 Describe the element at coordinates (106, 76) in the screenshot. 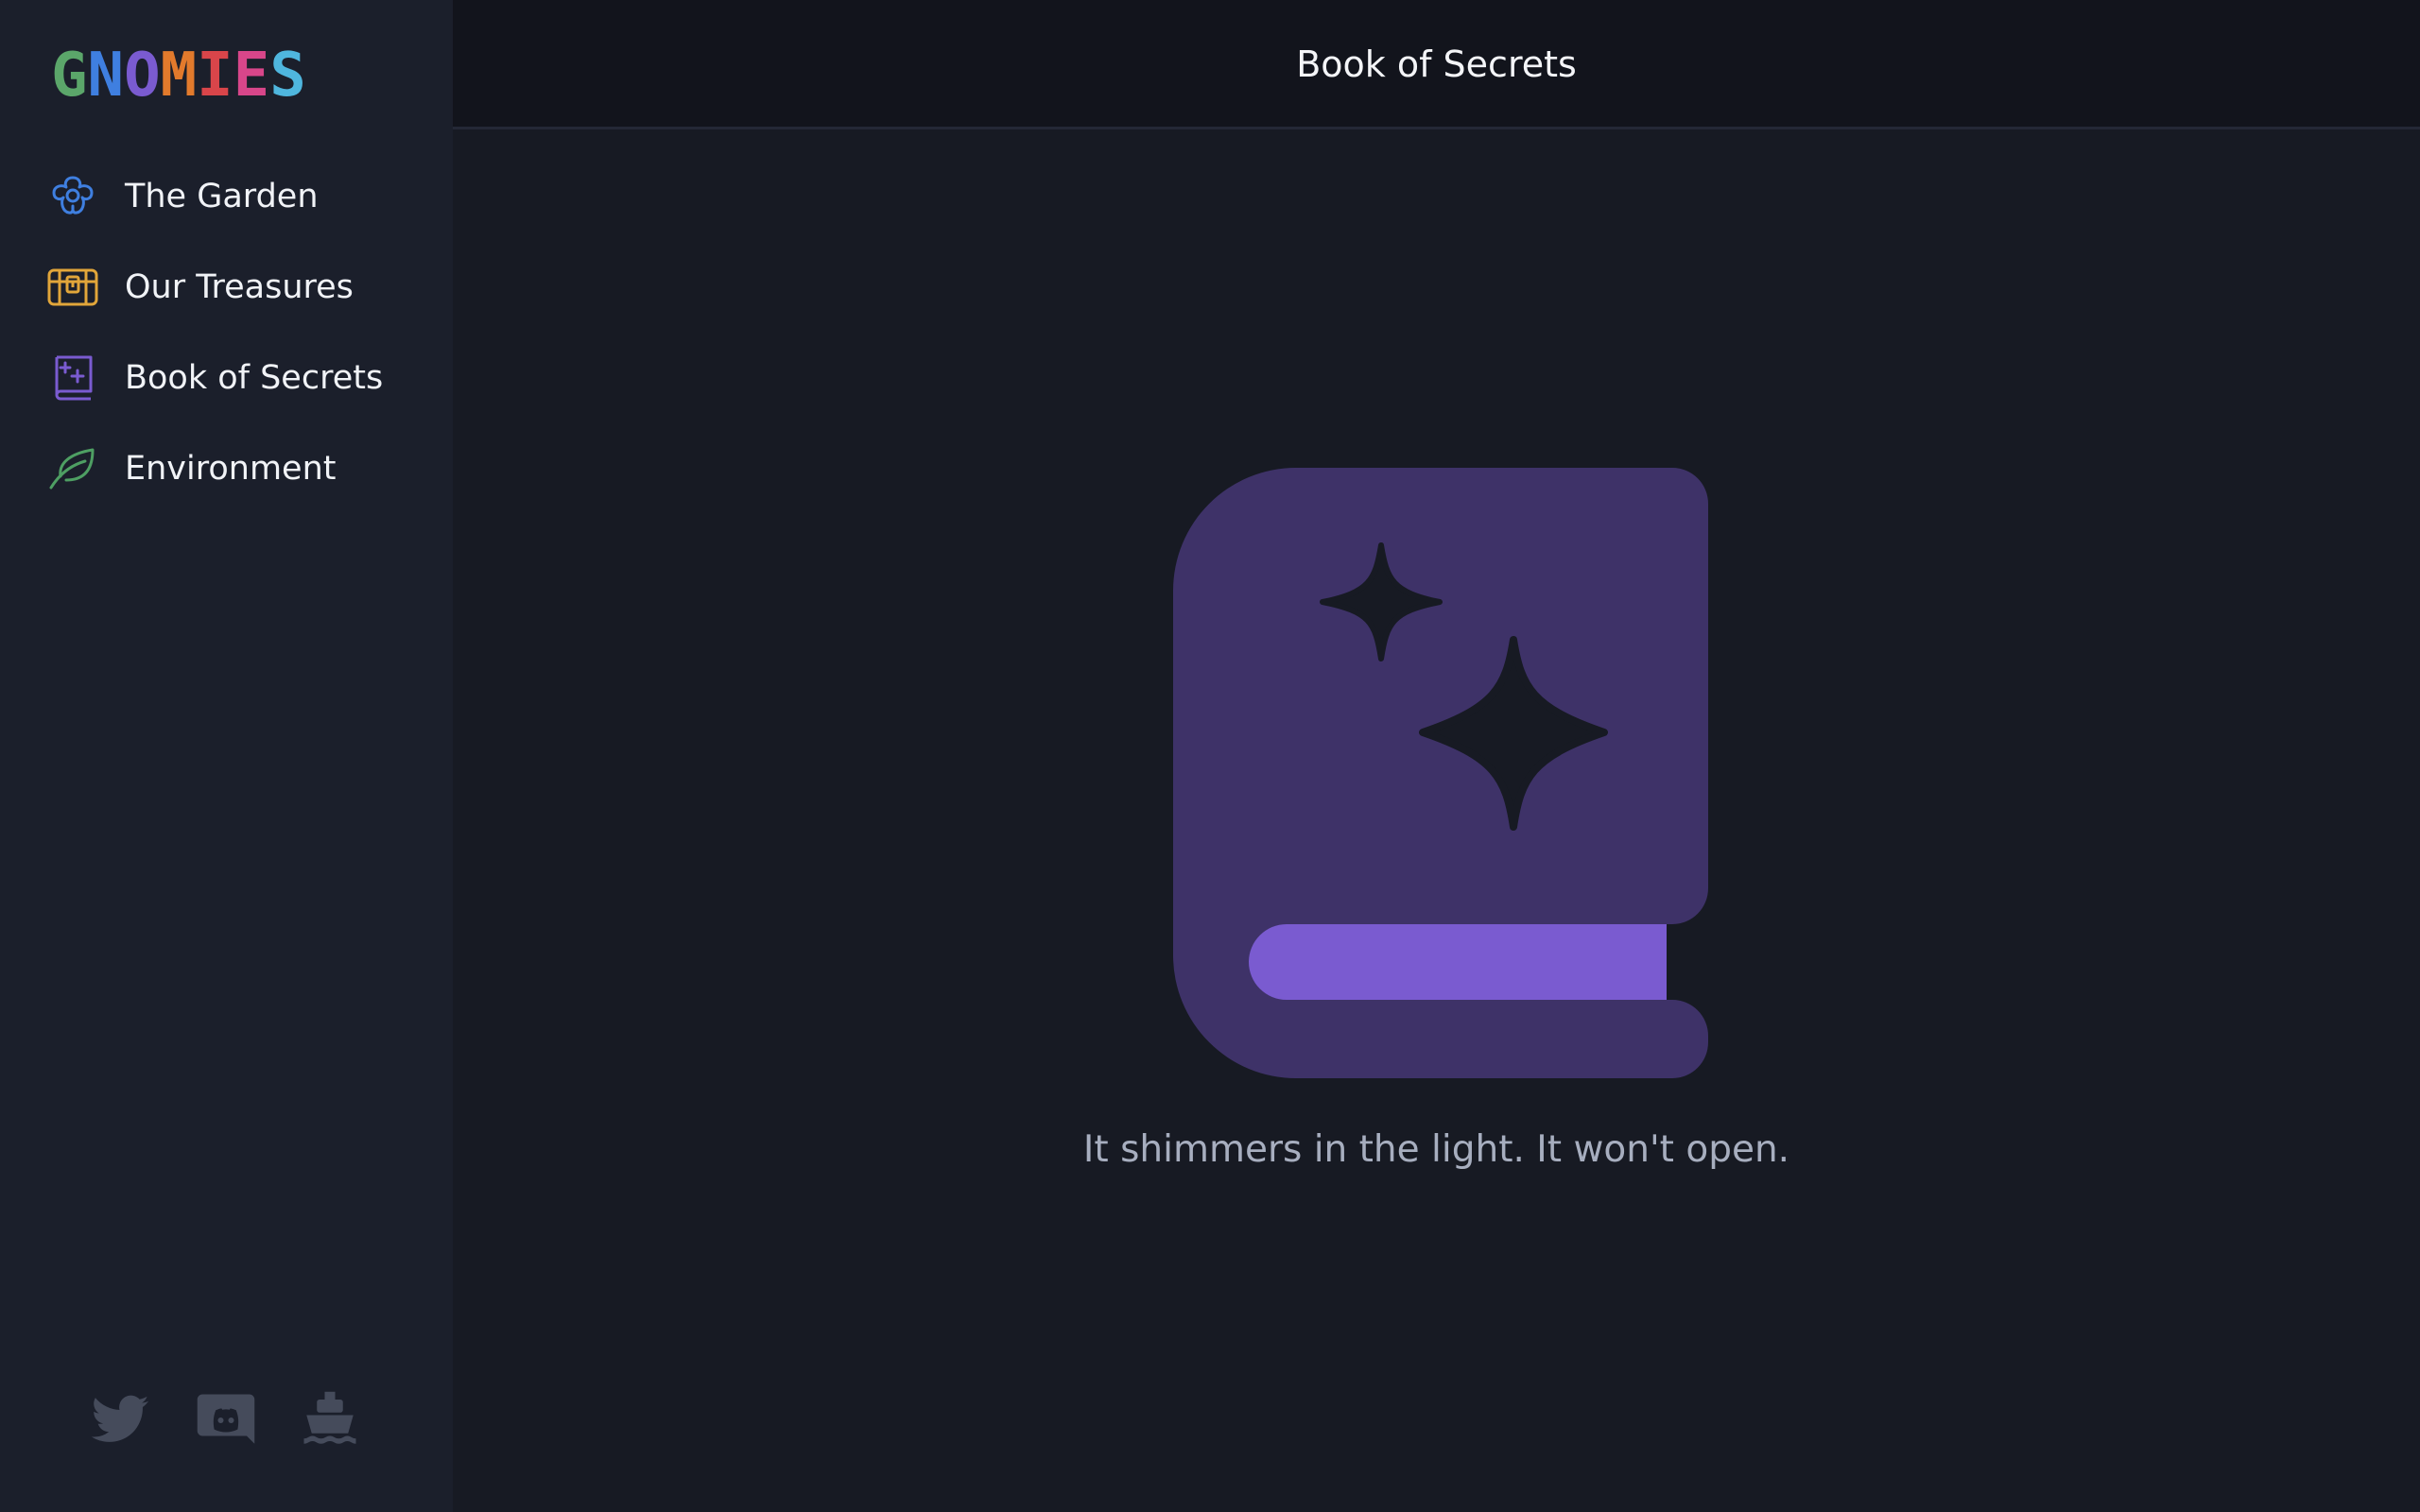

I see `logo-letter: N` at that location.